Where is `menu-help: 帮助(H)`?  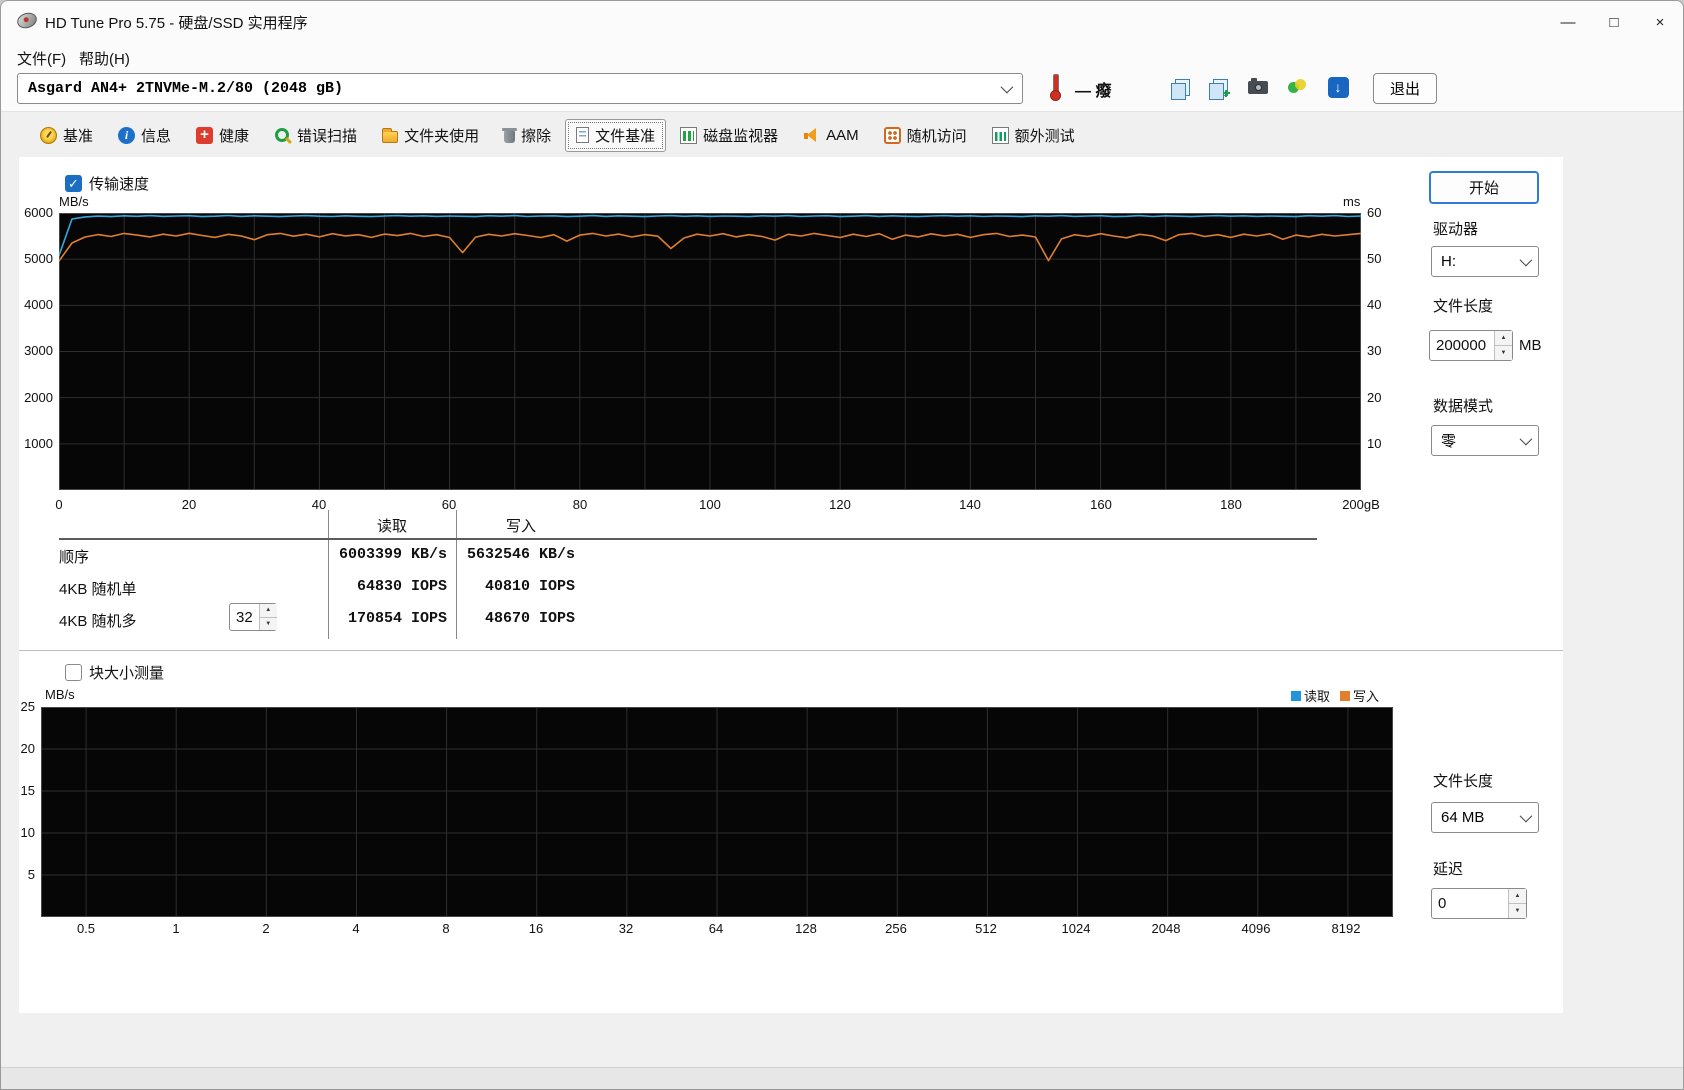
menu-help: 帮助(H) is located at coordinates (104, 58).